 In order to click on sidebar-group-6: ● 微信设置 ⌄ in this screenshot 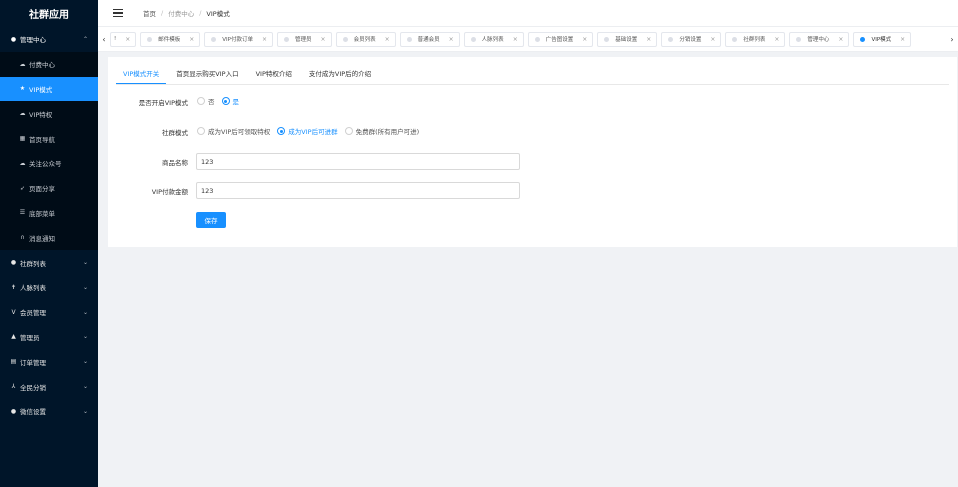, I will do `click(49, 411)`.